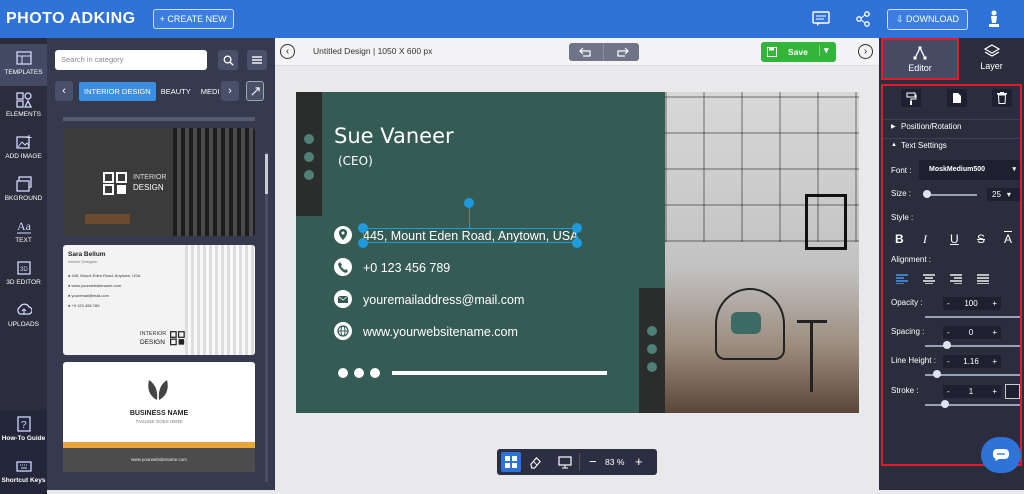  What do you see at coordinates (972, 346) in the screenshot?
I see `spacing-slider` at bounding box center [972, 346].